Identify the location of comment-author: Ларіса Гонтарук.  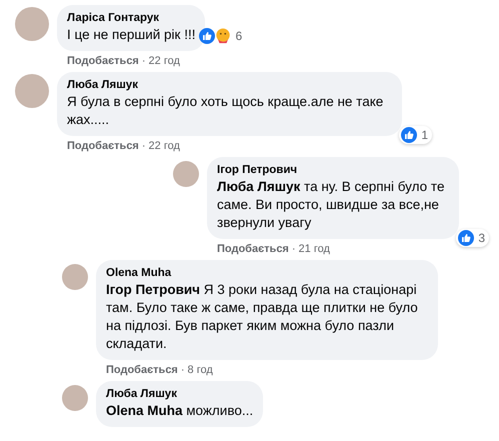
(131, 18).